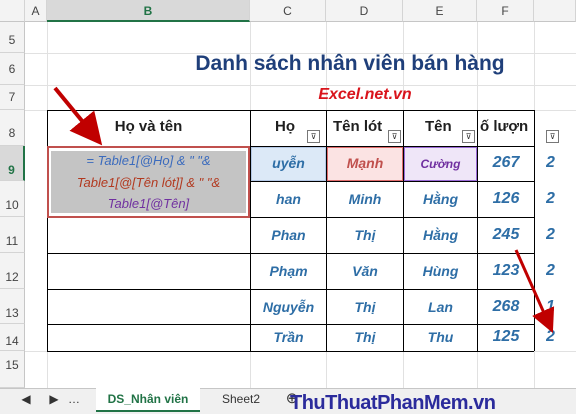 The width and height of the screenshot is (576, 415). I want to click on arrow-to-formula, so click(78, 116).